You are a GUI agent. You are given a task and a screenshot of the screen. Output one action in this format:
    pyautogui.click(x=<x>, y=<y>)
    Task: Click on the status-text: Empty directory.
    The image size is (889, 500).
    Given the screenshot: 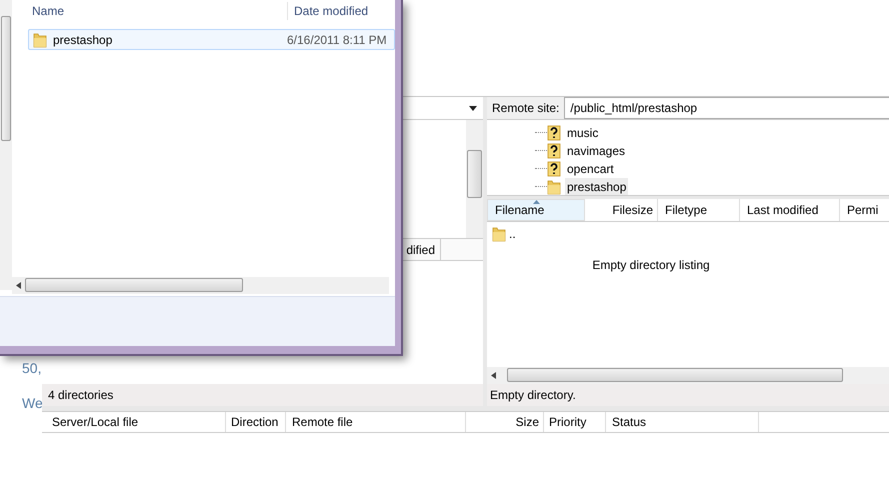 What is the action you would take?
    pyautogui.click(x=533, y=395)
    